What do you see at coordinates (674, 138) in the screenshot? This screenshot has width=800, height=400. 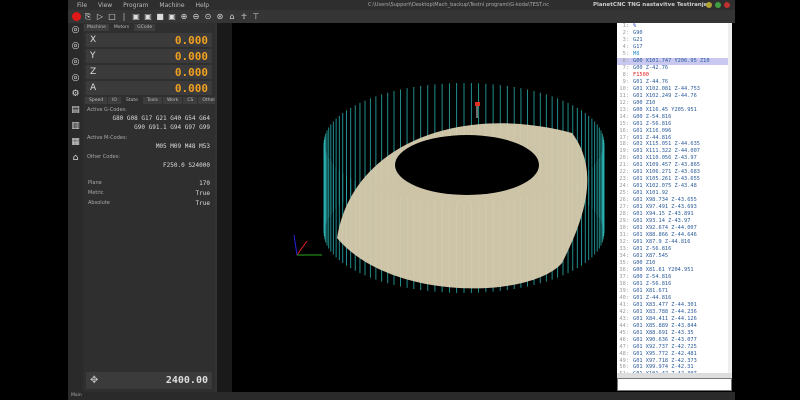 I see `gcode-line: 17: G01 Z-44.816` at bounding box center [674, 138].